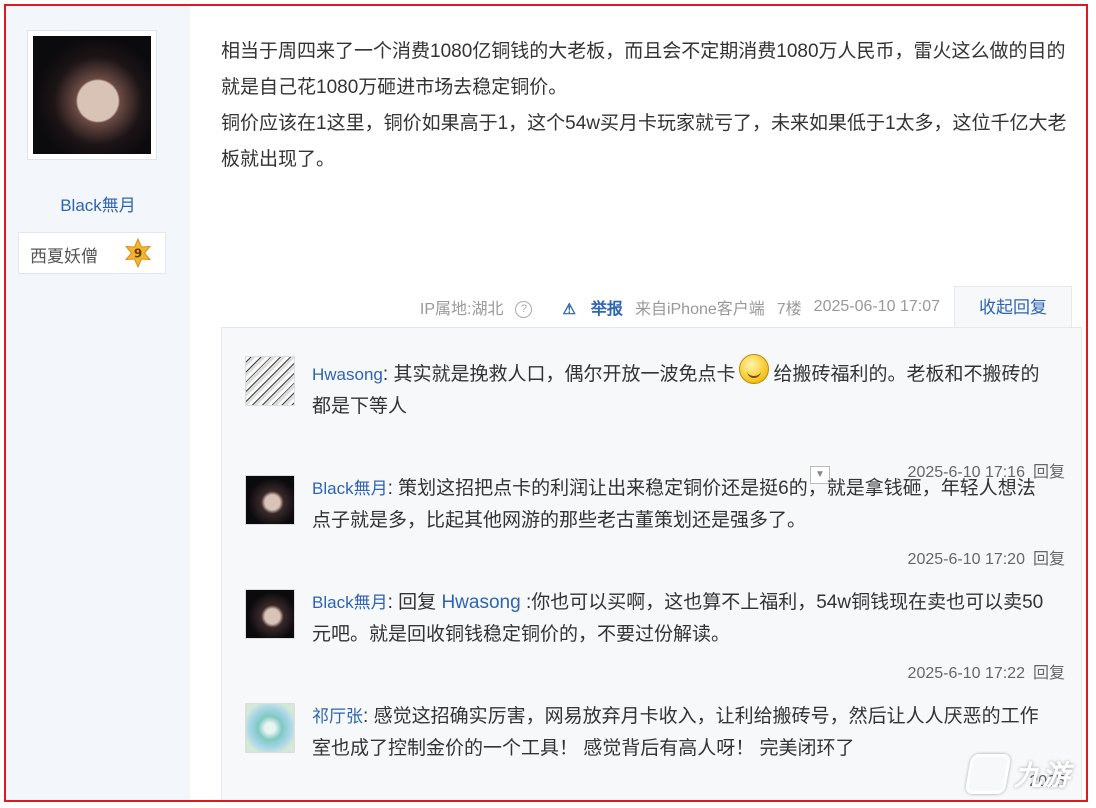  I want to click on warning-icon: ⚠, so click(569, 309).